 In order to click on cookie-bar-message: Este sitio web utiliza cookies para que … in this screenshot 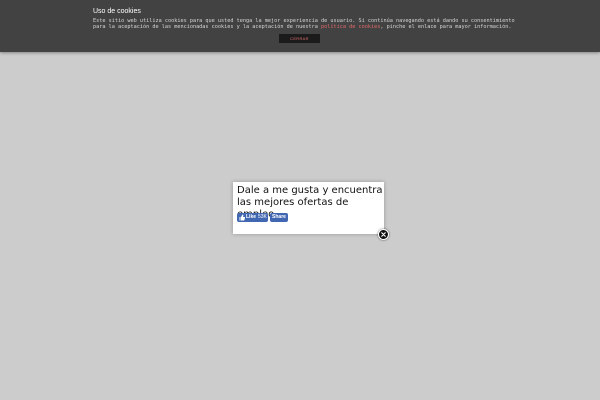, I will do `click(308, 24)`.